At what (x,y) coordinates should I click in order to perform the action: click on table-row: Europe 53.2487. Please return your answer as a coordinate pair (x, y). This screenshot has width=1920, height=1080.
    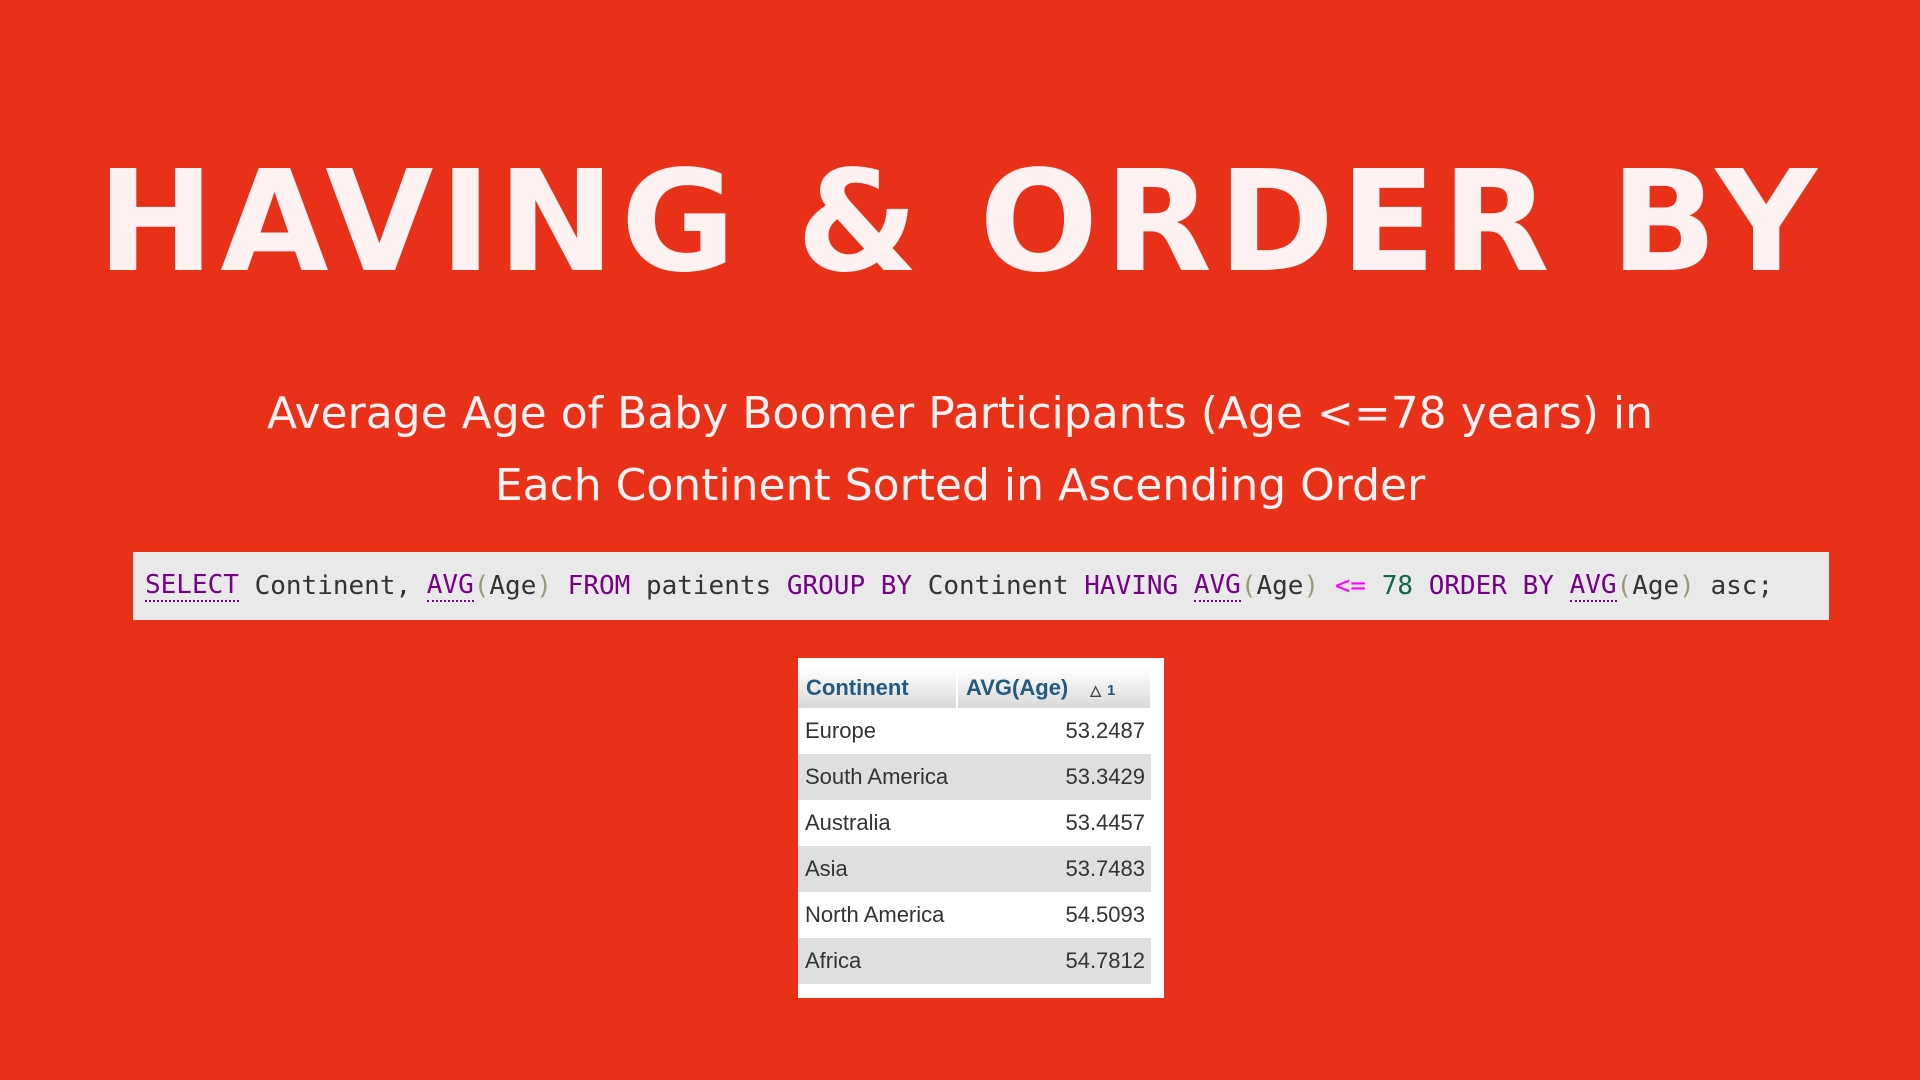
    Looking at the image, I should click on (974, 731).